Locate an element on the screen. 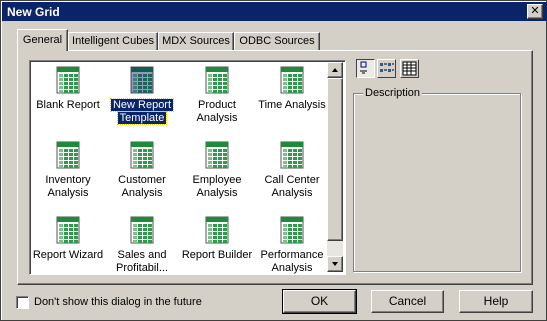 Image resolution: width=547 pixels, height=321 pixels. template-item-line1: Blank Report is located at coordinates (68, 105).